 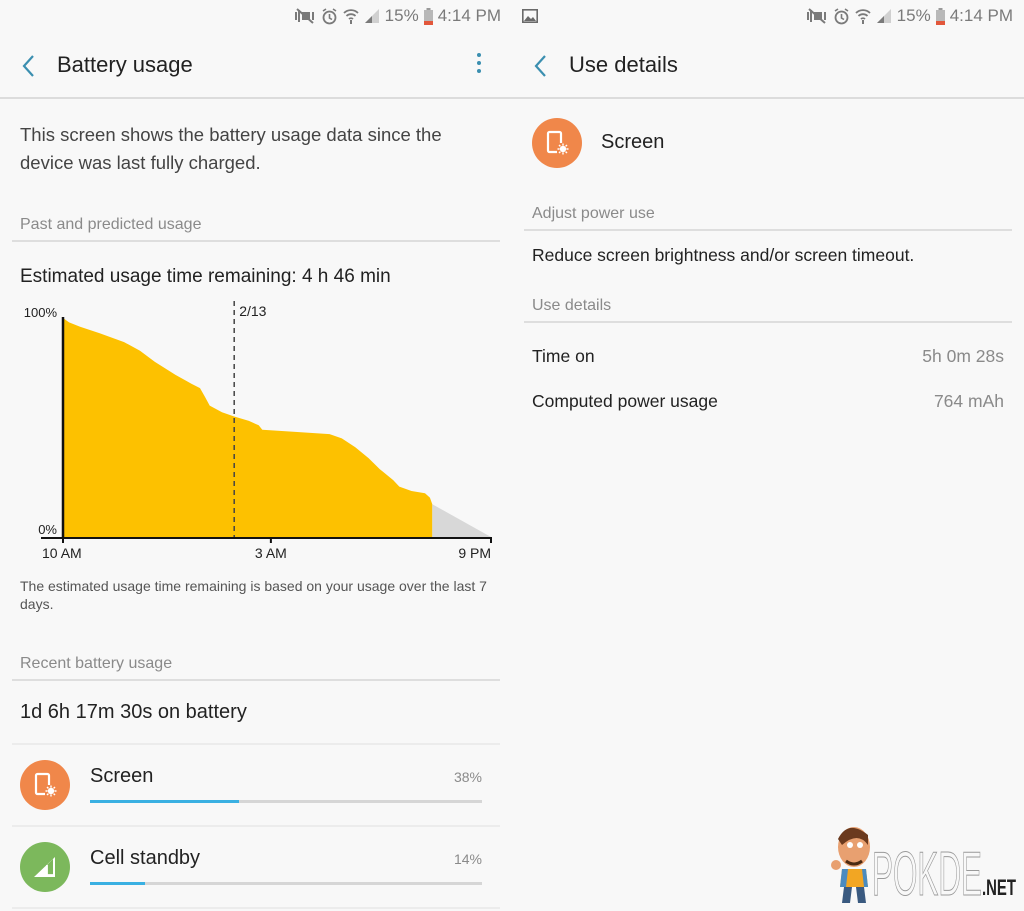 What do you see at coordinates (256, 66) in the screenshot?
I see `app-bar: Battery usage` at bounding box center [256, 66].